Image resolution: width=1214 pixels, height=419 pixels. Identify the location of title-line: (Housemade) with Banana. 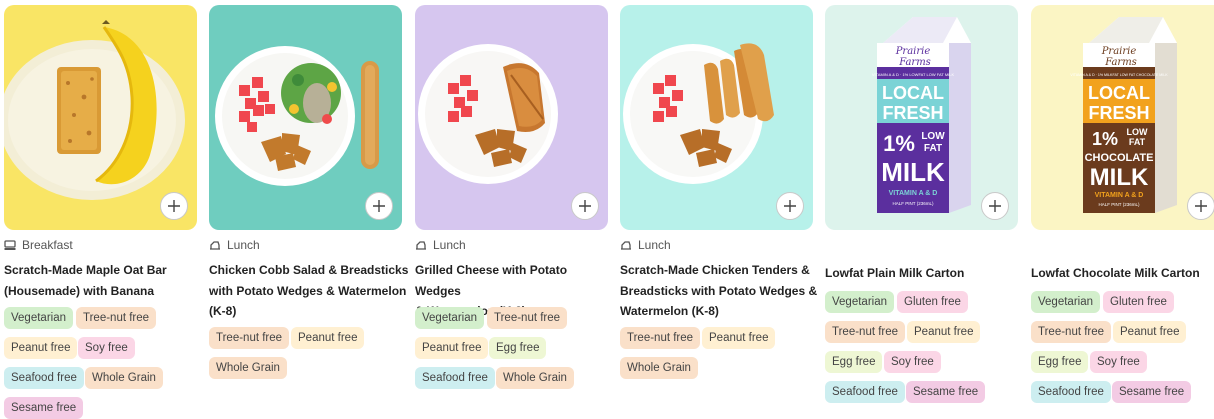
(79, 290).